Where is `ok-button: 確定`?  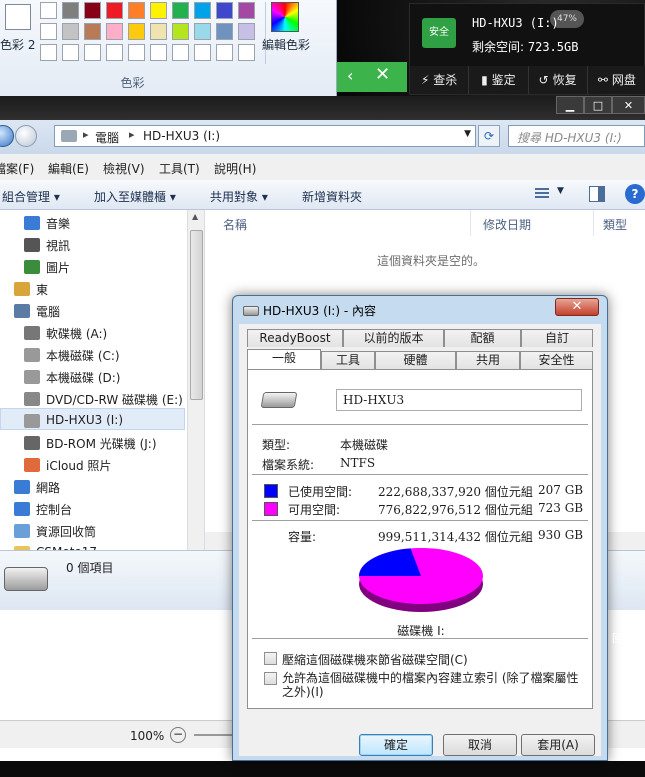
ok-button: 確定 is located at coordinates (396, 745).